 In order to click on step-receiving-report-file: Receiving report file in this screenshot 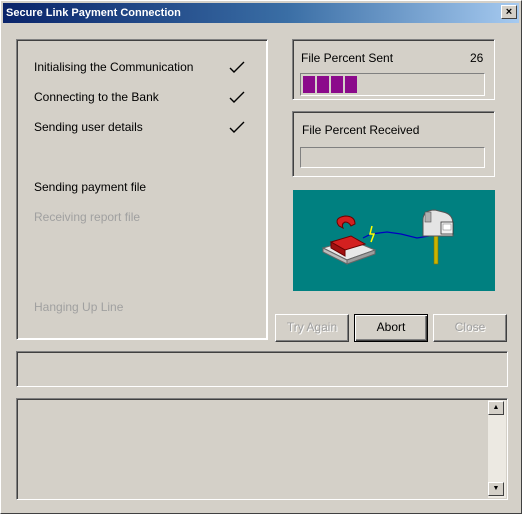, I will do `click(87, 217)`.